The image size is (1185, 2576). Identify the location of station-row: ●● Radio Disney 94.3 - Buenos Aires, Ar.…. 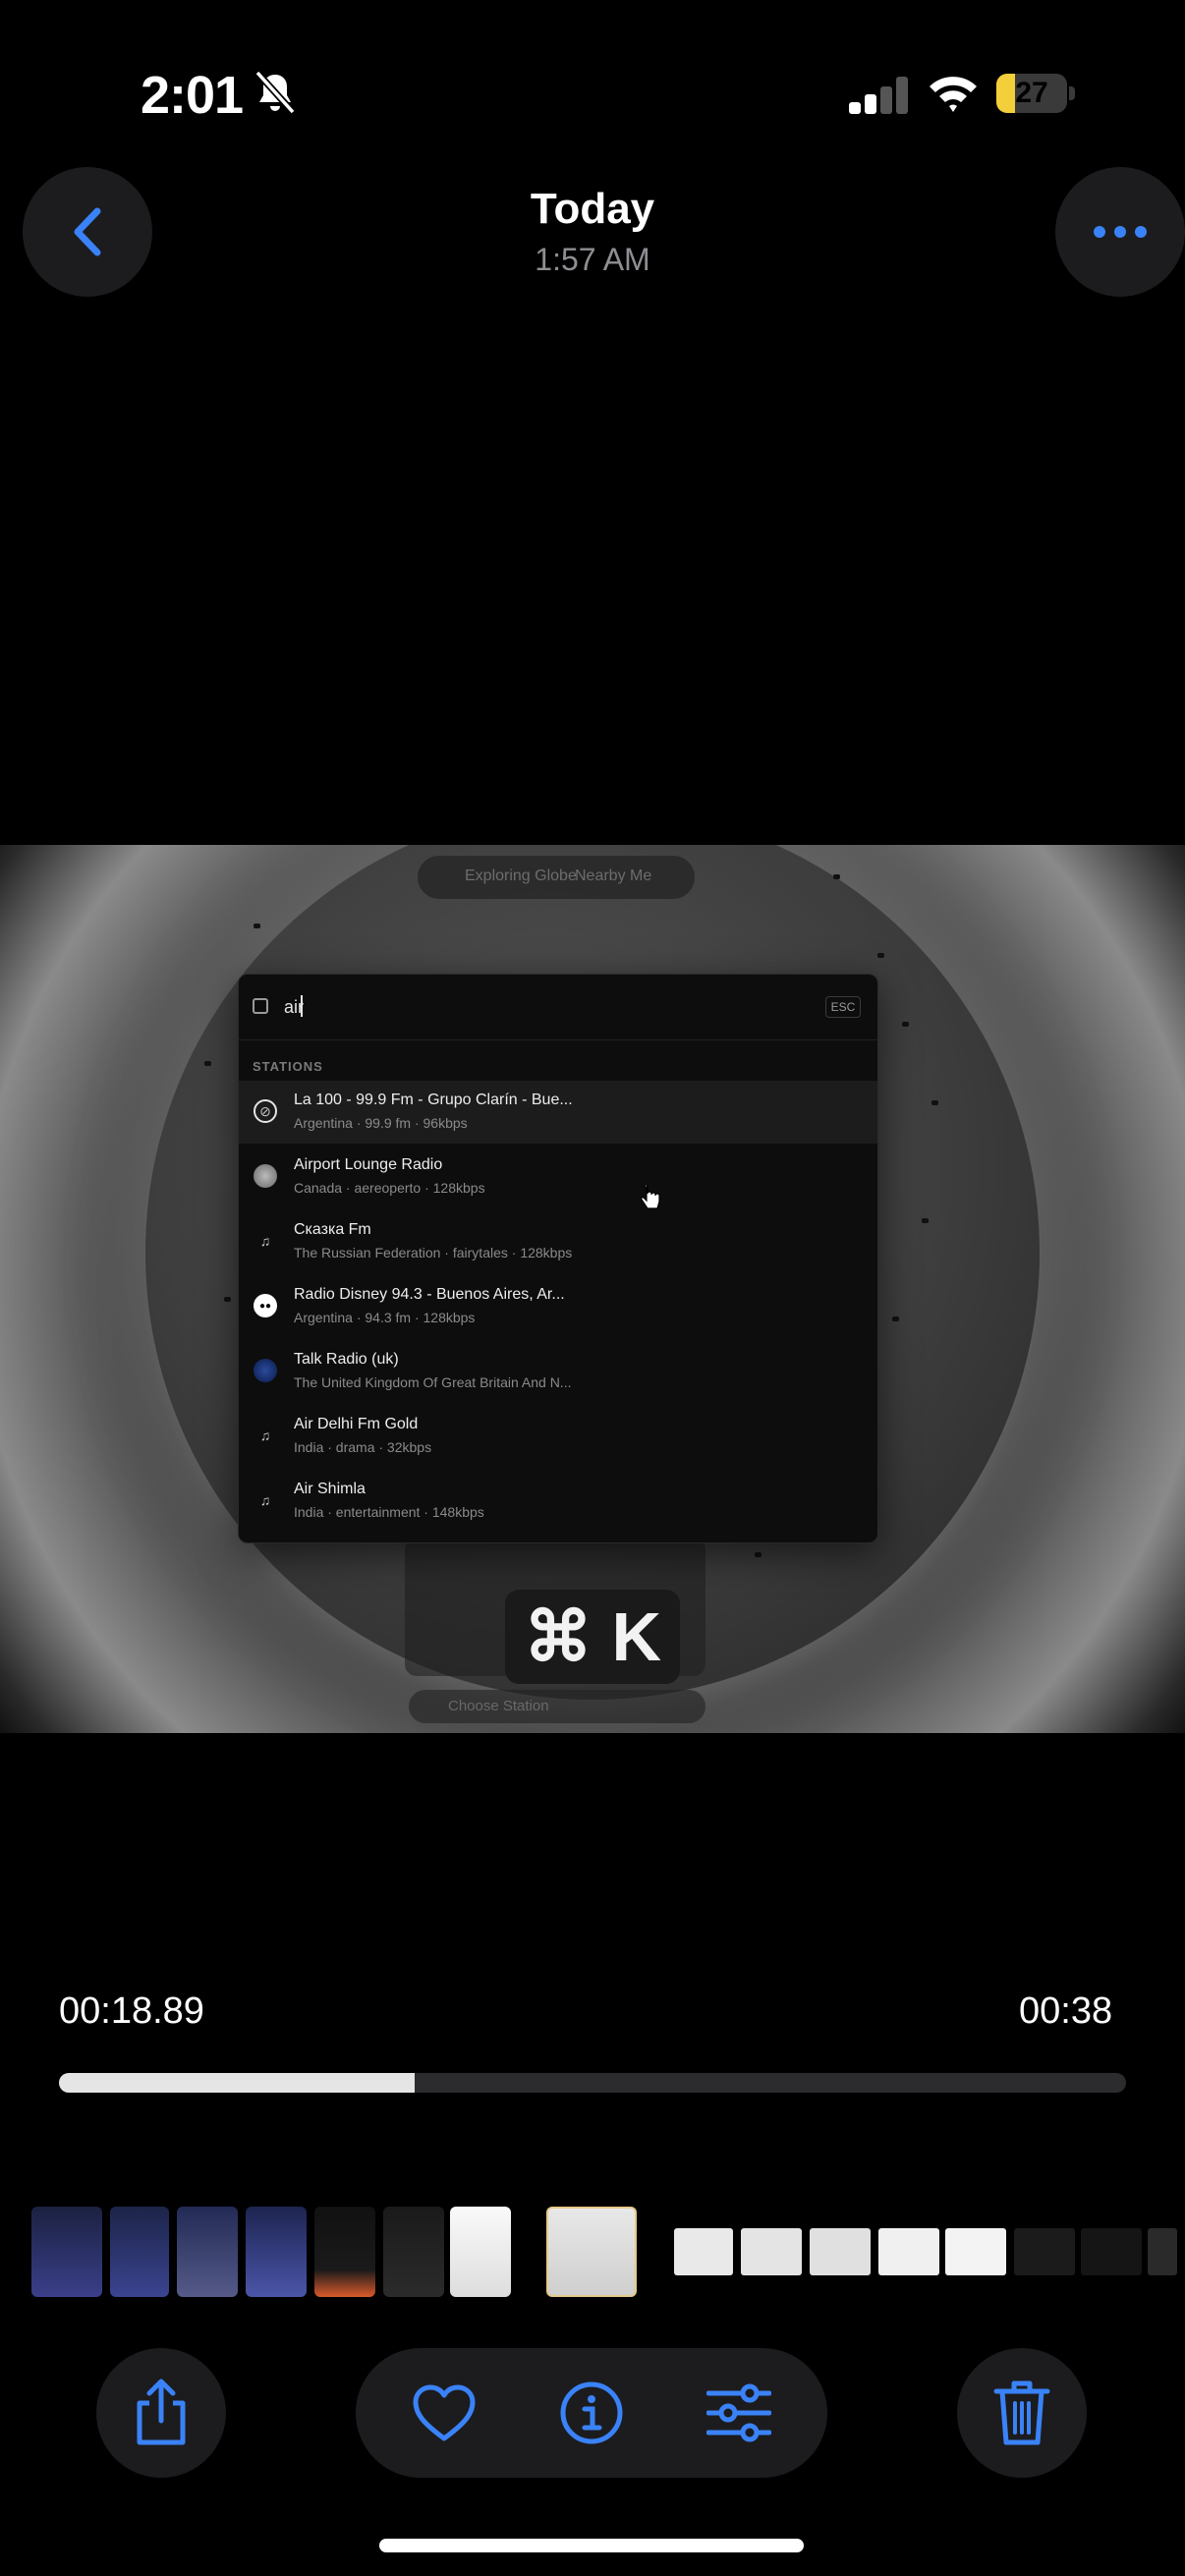
(558, 1306).